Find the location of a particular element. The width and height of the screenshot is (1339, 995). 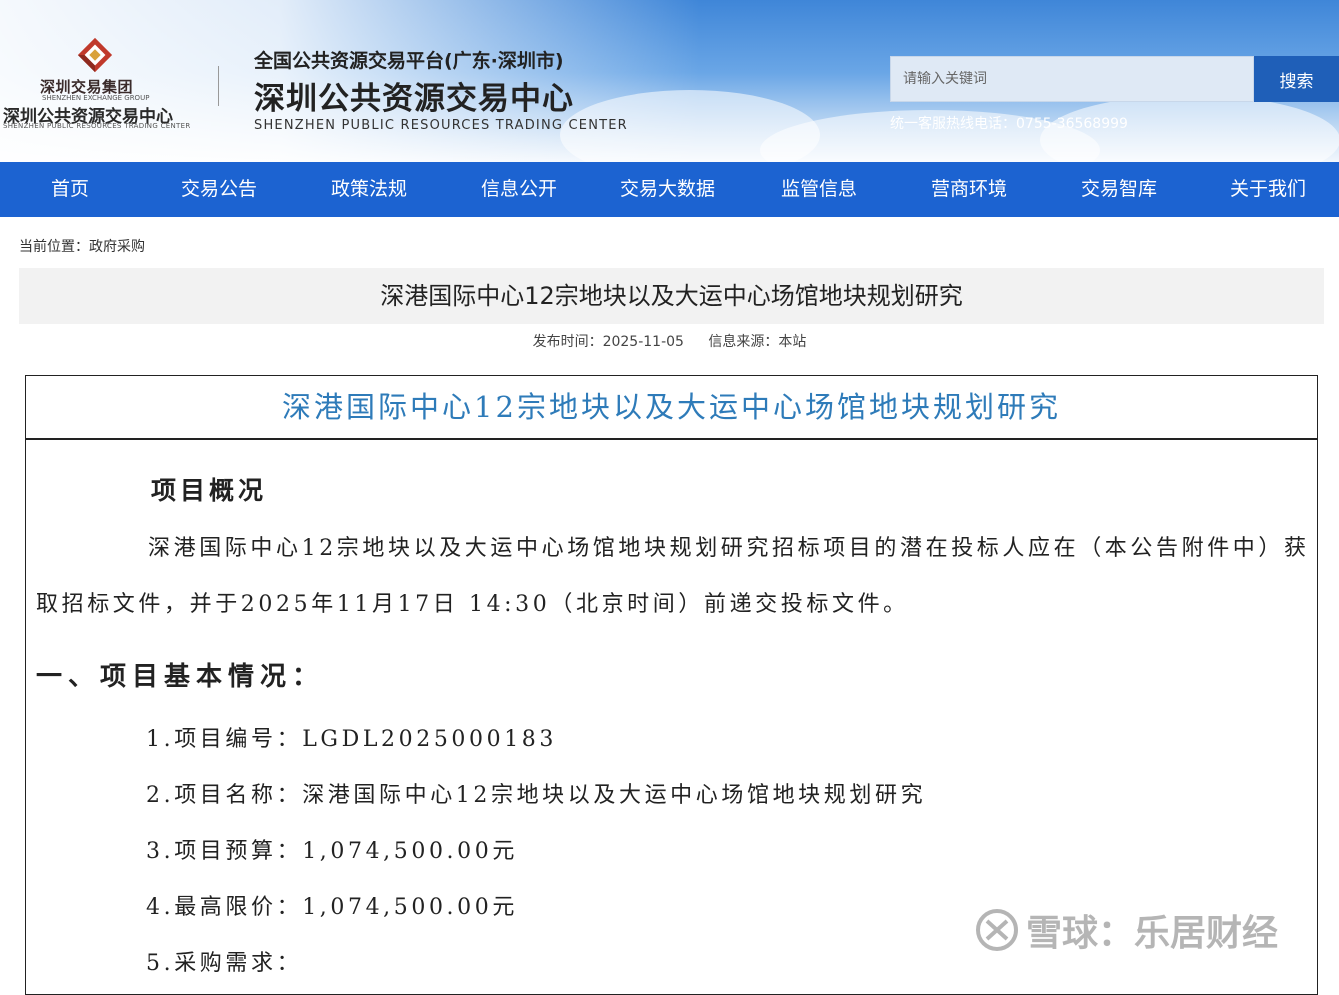

info-source: 信息来源：本站 is located at coordinates (757, 342).